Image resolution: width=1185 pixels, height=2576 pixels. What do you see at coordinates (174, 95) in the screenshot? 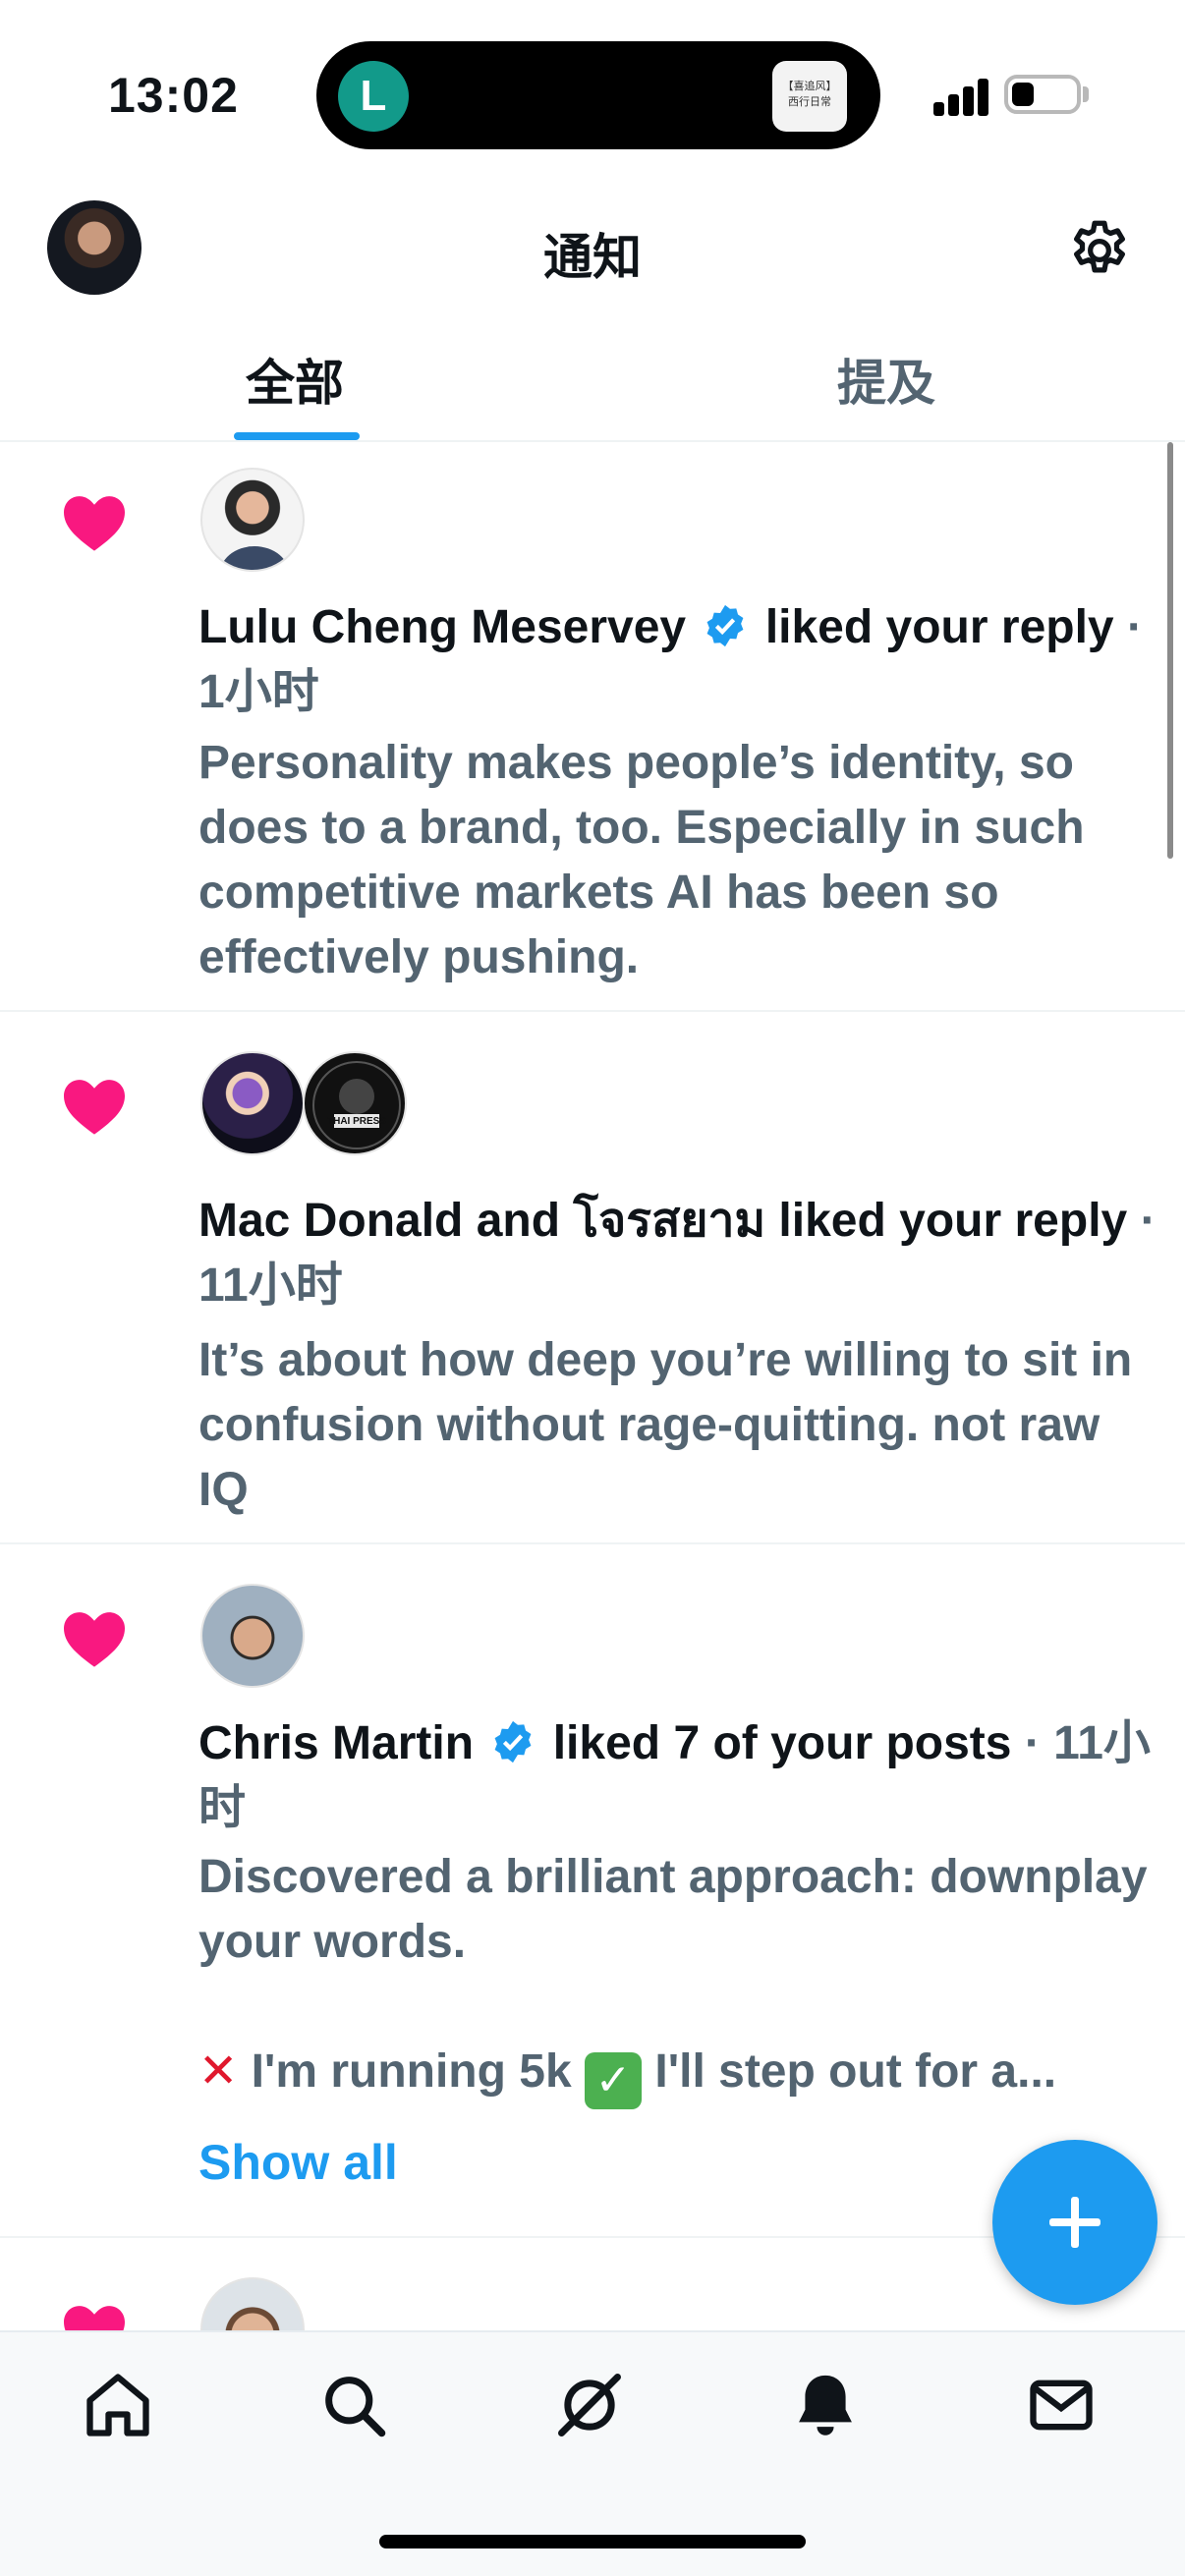
I see `status-time: 13:02` at bounding box center [174, 95].